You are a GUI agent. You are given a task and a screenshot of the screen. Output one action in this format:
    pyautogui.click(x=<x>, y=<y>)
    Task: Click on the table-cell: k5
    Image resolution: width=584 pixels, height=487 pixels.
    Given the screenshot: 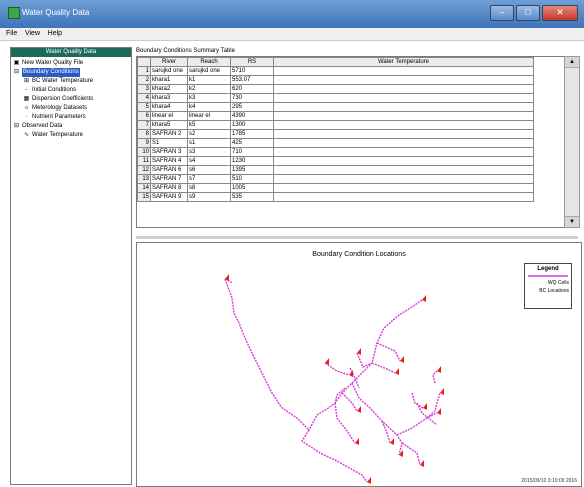 What is the action you would take?
    pyautogui.click(x=209, y=125)
    